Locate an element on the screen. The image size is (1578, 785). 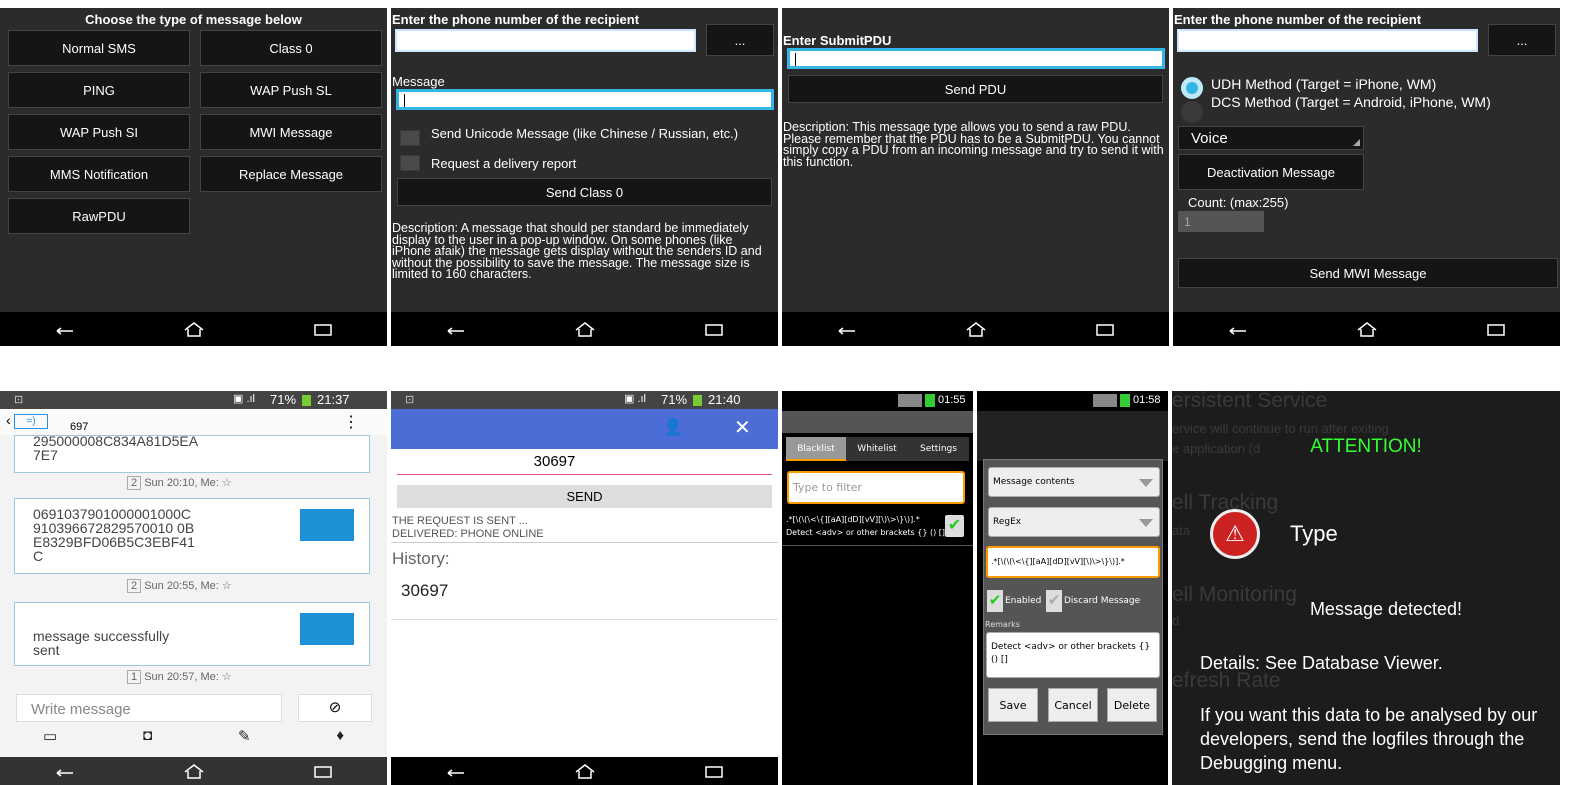
tab-whitelist: Whitelist is located at coordinates (877, 449).